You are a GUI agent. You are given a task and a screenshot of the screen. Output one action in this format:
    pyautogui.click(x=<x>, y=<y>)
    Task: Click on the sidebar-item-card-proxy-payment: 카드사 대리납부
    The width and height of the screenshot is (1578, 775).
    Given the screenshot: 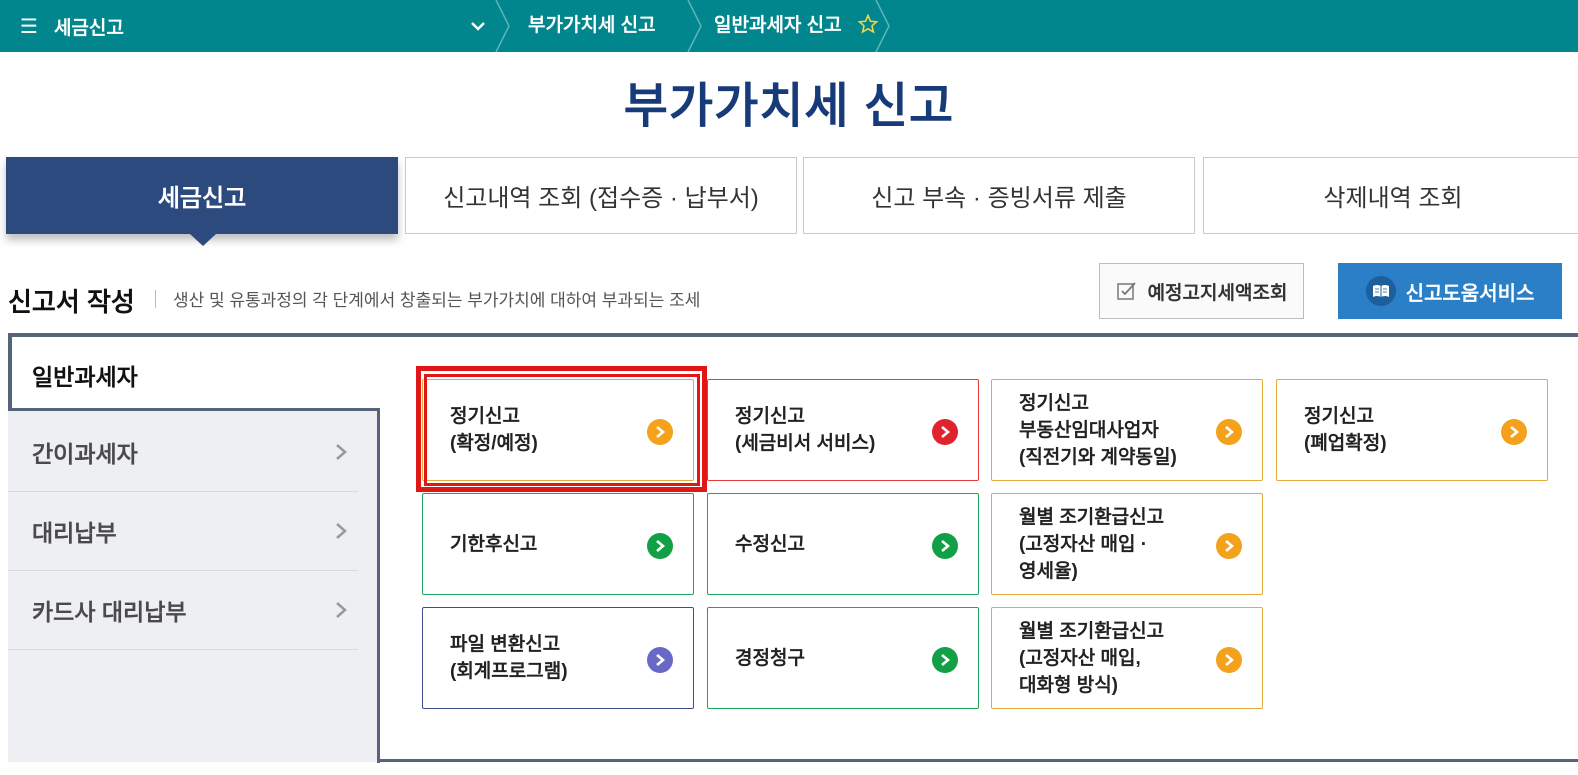 What is the action you would take?
    pyautogui.click(x=183, y=610)
    